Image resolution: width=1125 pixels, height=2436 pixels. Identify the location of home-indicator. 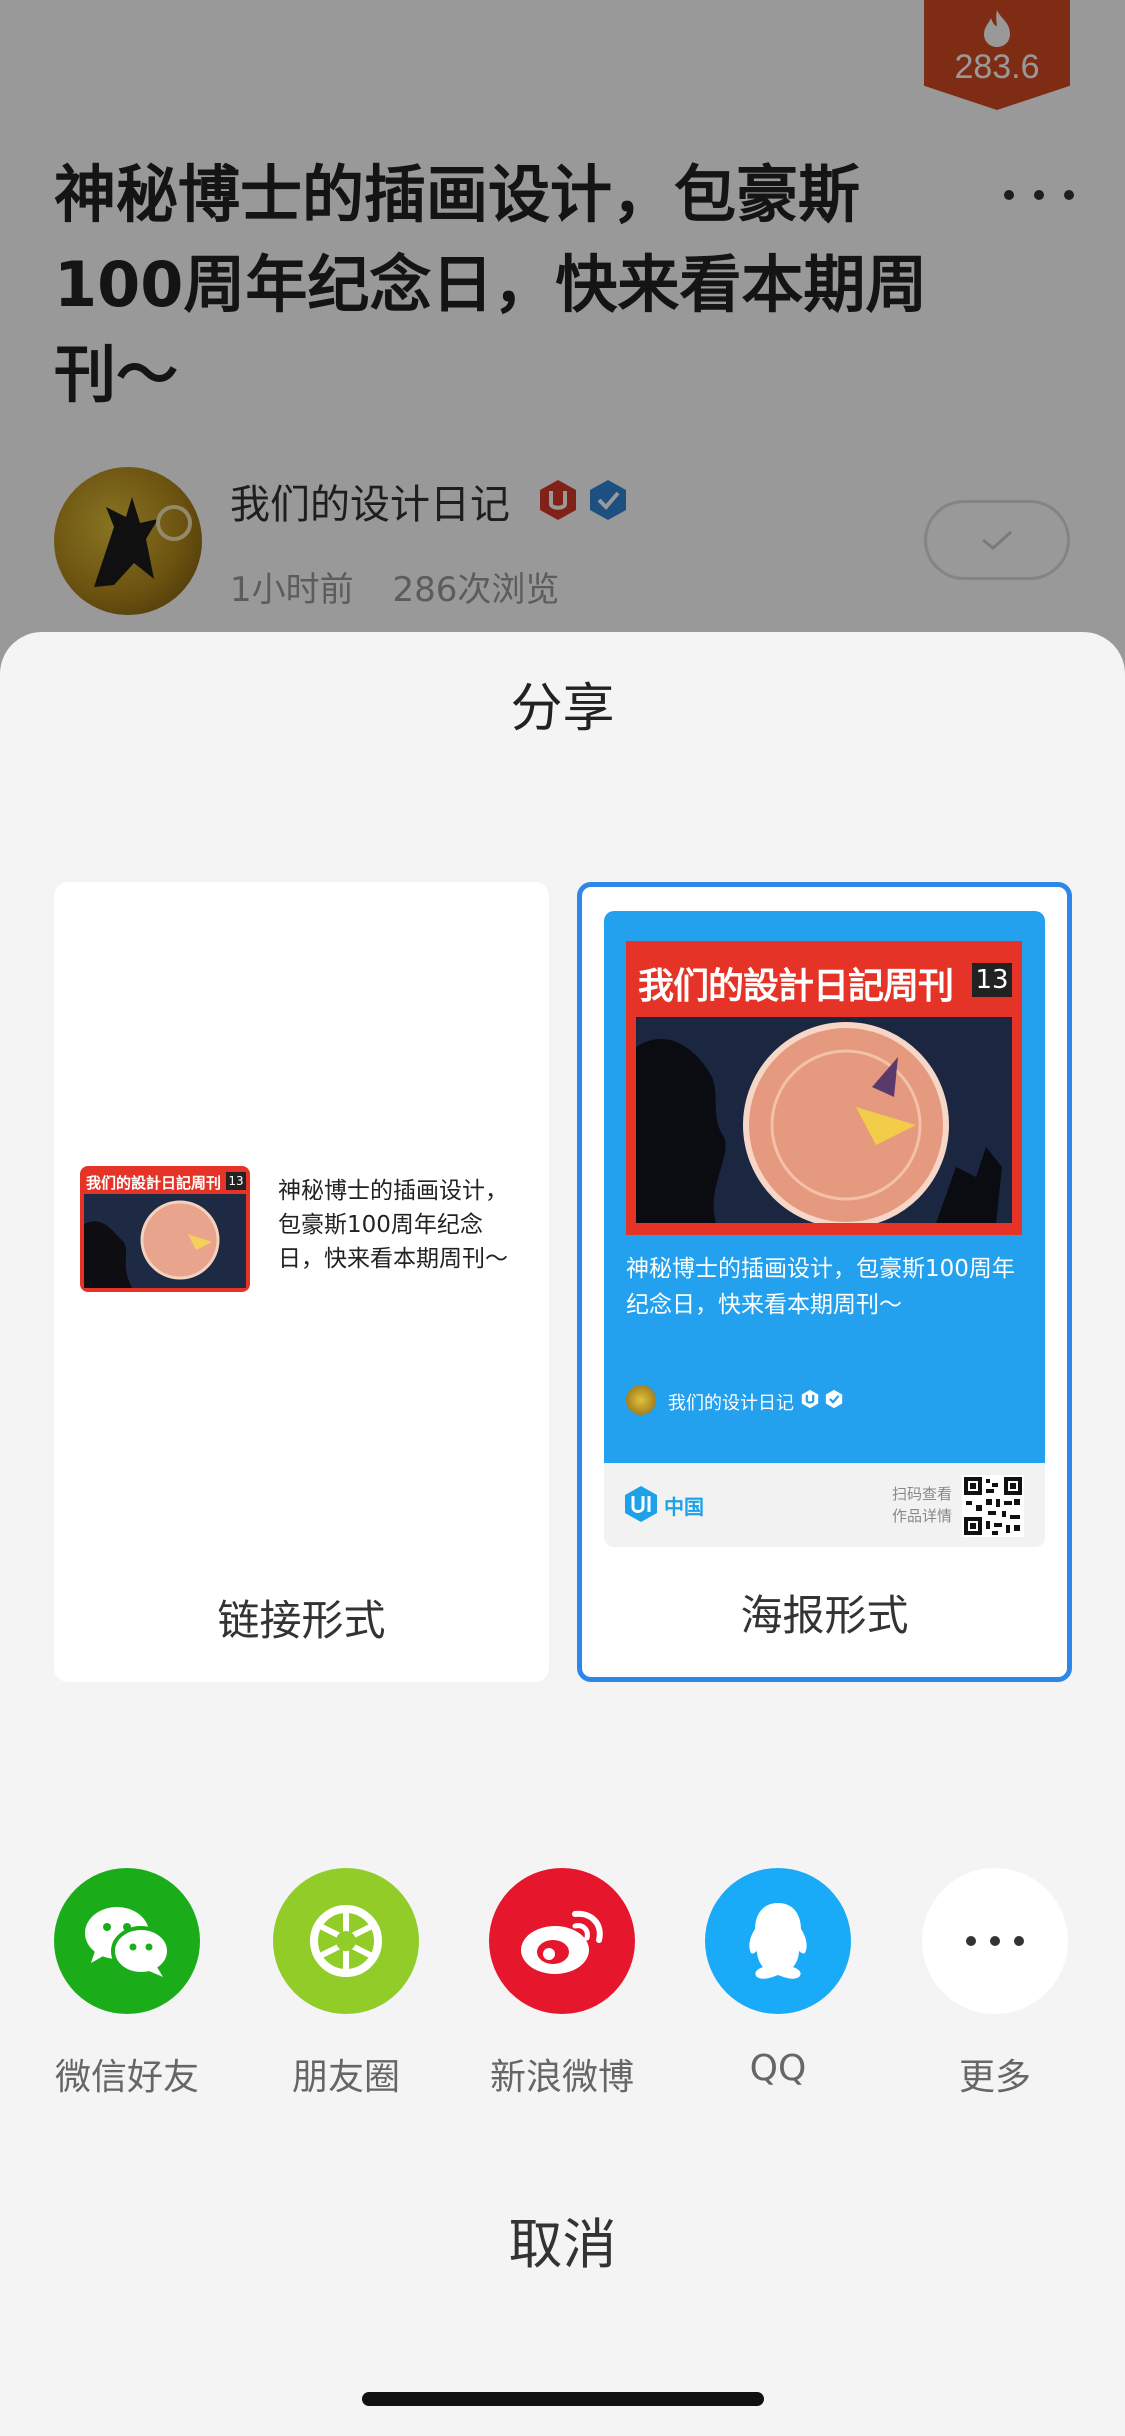
(563, 2399).